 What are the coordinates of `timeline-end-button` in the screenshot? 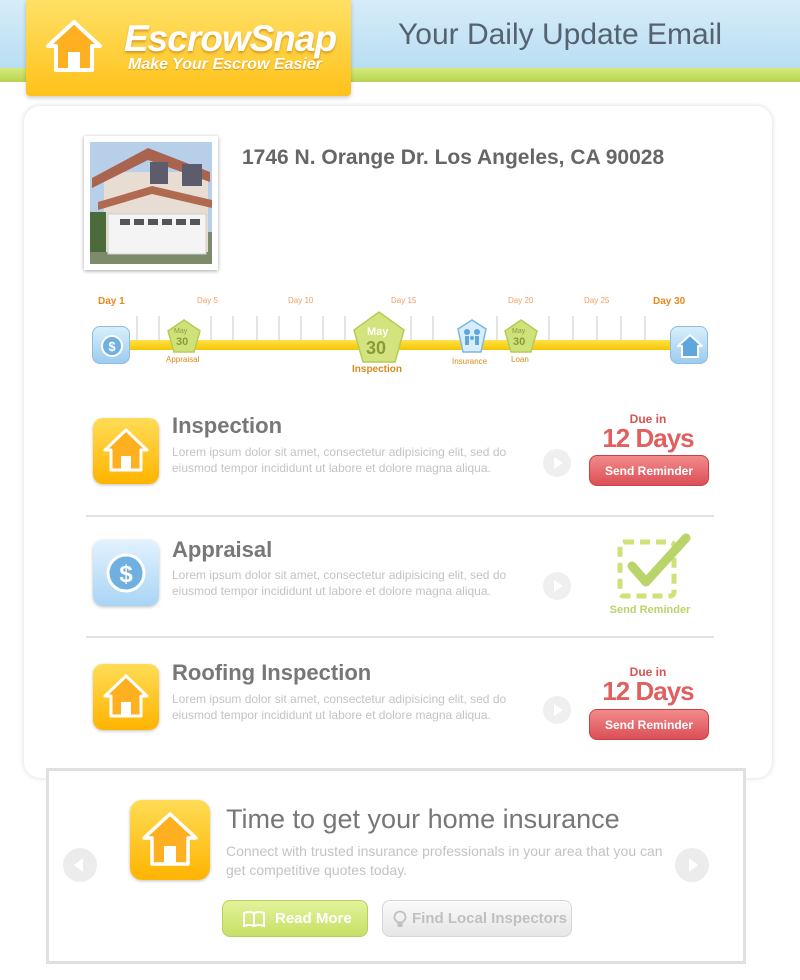 It's located at (689, 345).